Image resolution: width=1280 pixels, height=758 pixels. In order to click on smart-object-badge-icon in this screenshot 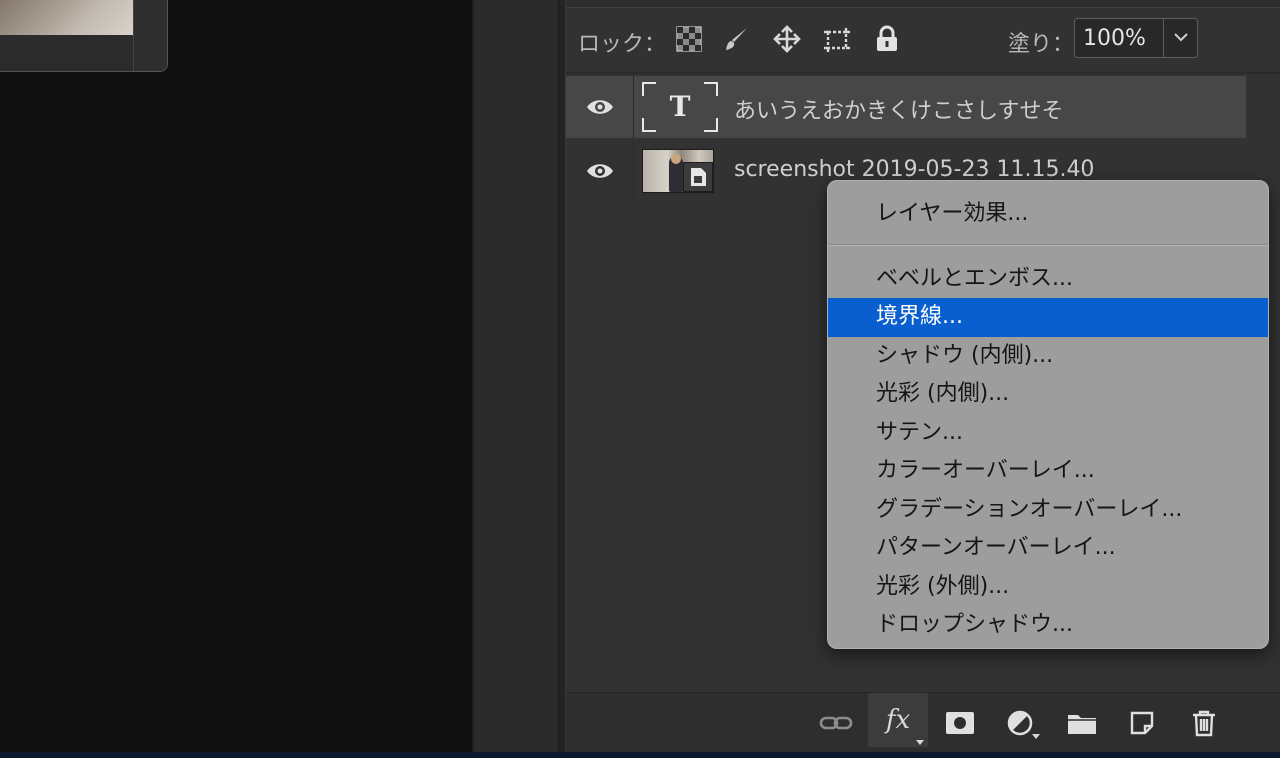, I will do `click(698, 177)`.